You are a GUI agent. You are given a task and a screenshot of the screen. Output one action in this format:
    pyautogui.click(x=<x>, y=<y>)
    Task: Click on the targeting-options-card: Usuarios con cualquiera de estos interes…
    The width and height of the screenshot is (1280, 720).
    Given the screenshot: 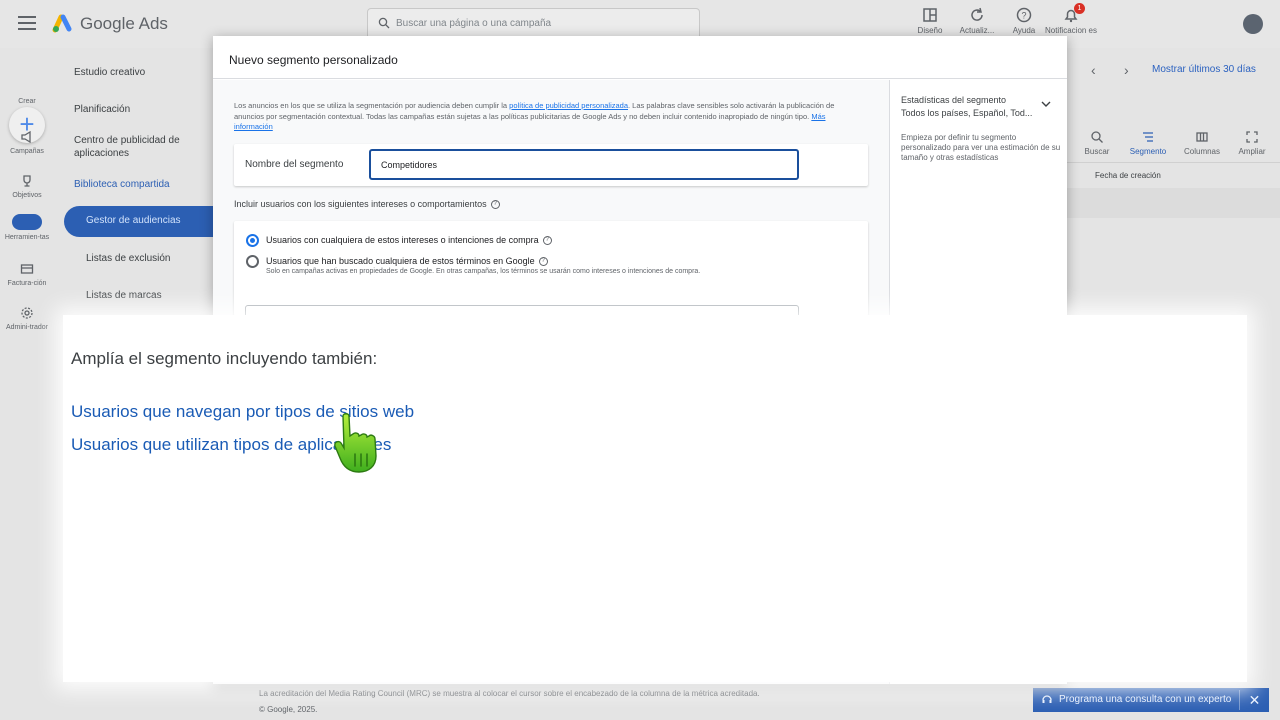 What is the action you would take?
    pyautogui.click(x=551, y=268)
    